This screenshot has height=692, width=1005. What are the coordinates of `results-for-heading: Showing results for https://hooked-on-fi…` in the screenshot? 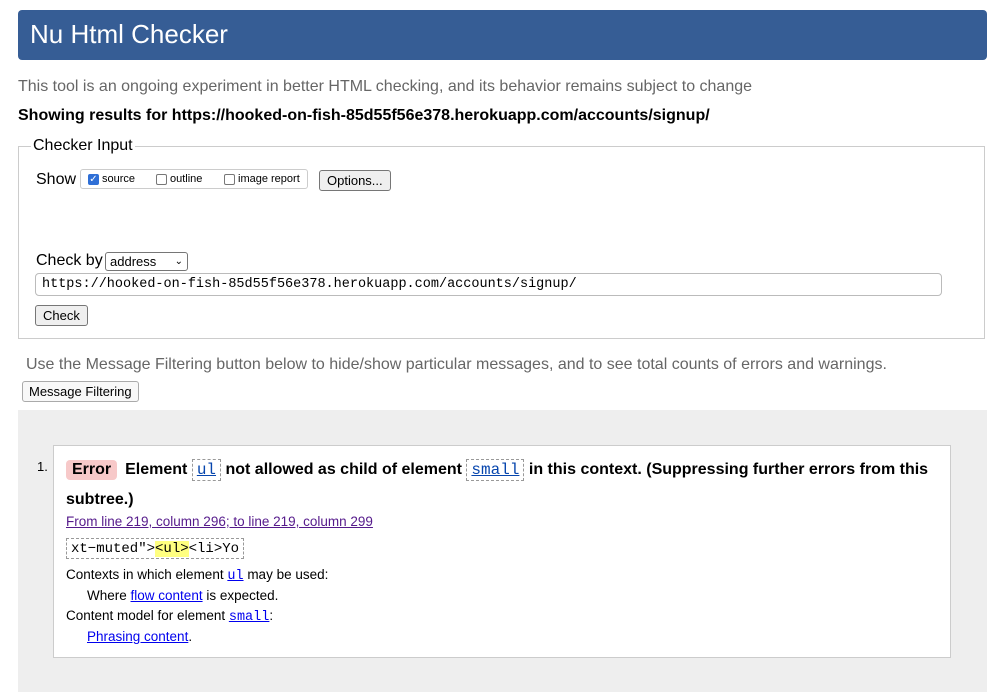 It's located at (364, 115).